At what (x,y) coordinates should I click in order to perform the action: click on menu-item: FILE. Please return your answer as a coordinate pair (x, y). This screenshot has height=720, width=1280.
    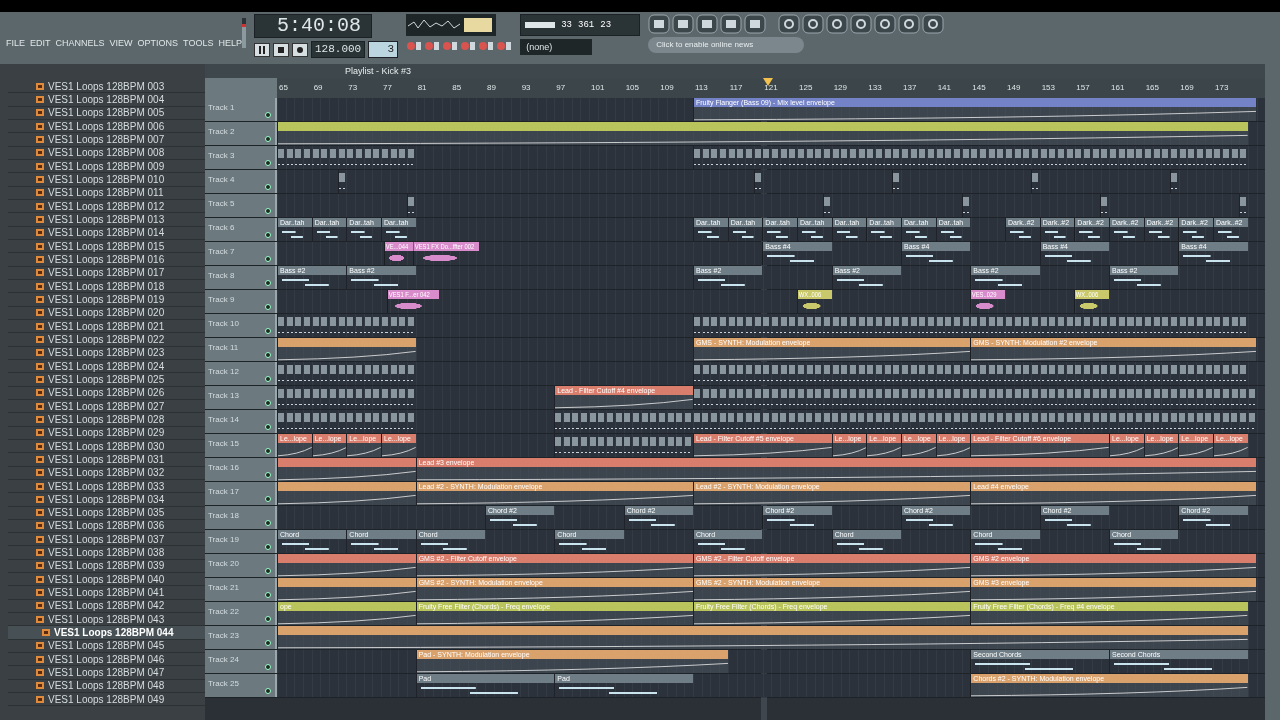
    Looking at the image, I should click on (15, 43).